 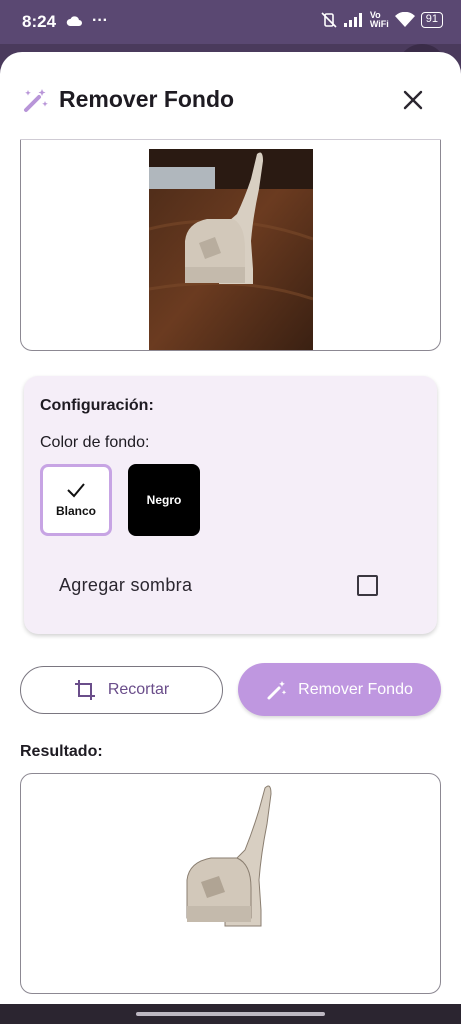 What do you see at coordinates (100, 20) in the screenshot?
I see `more-notifications-icon: ···` at bounding box center [100, 20].